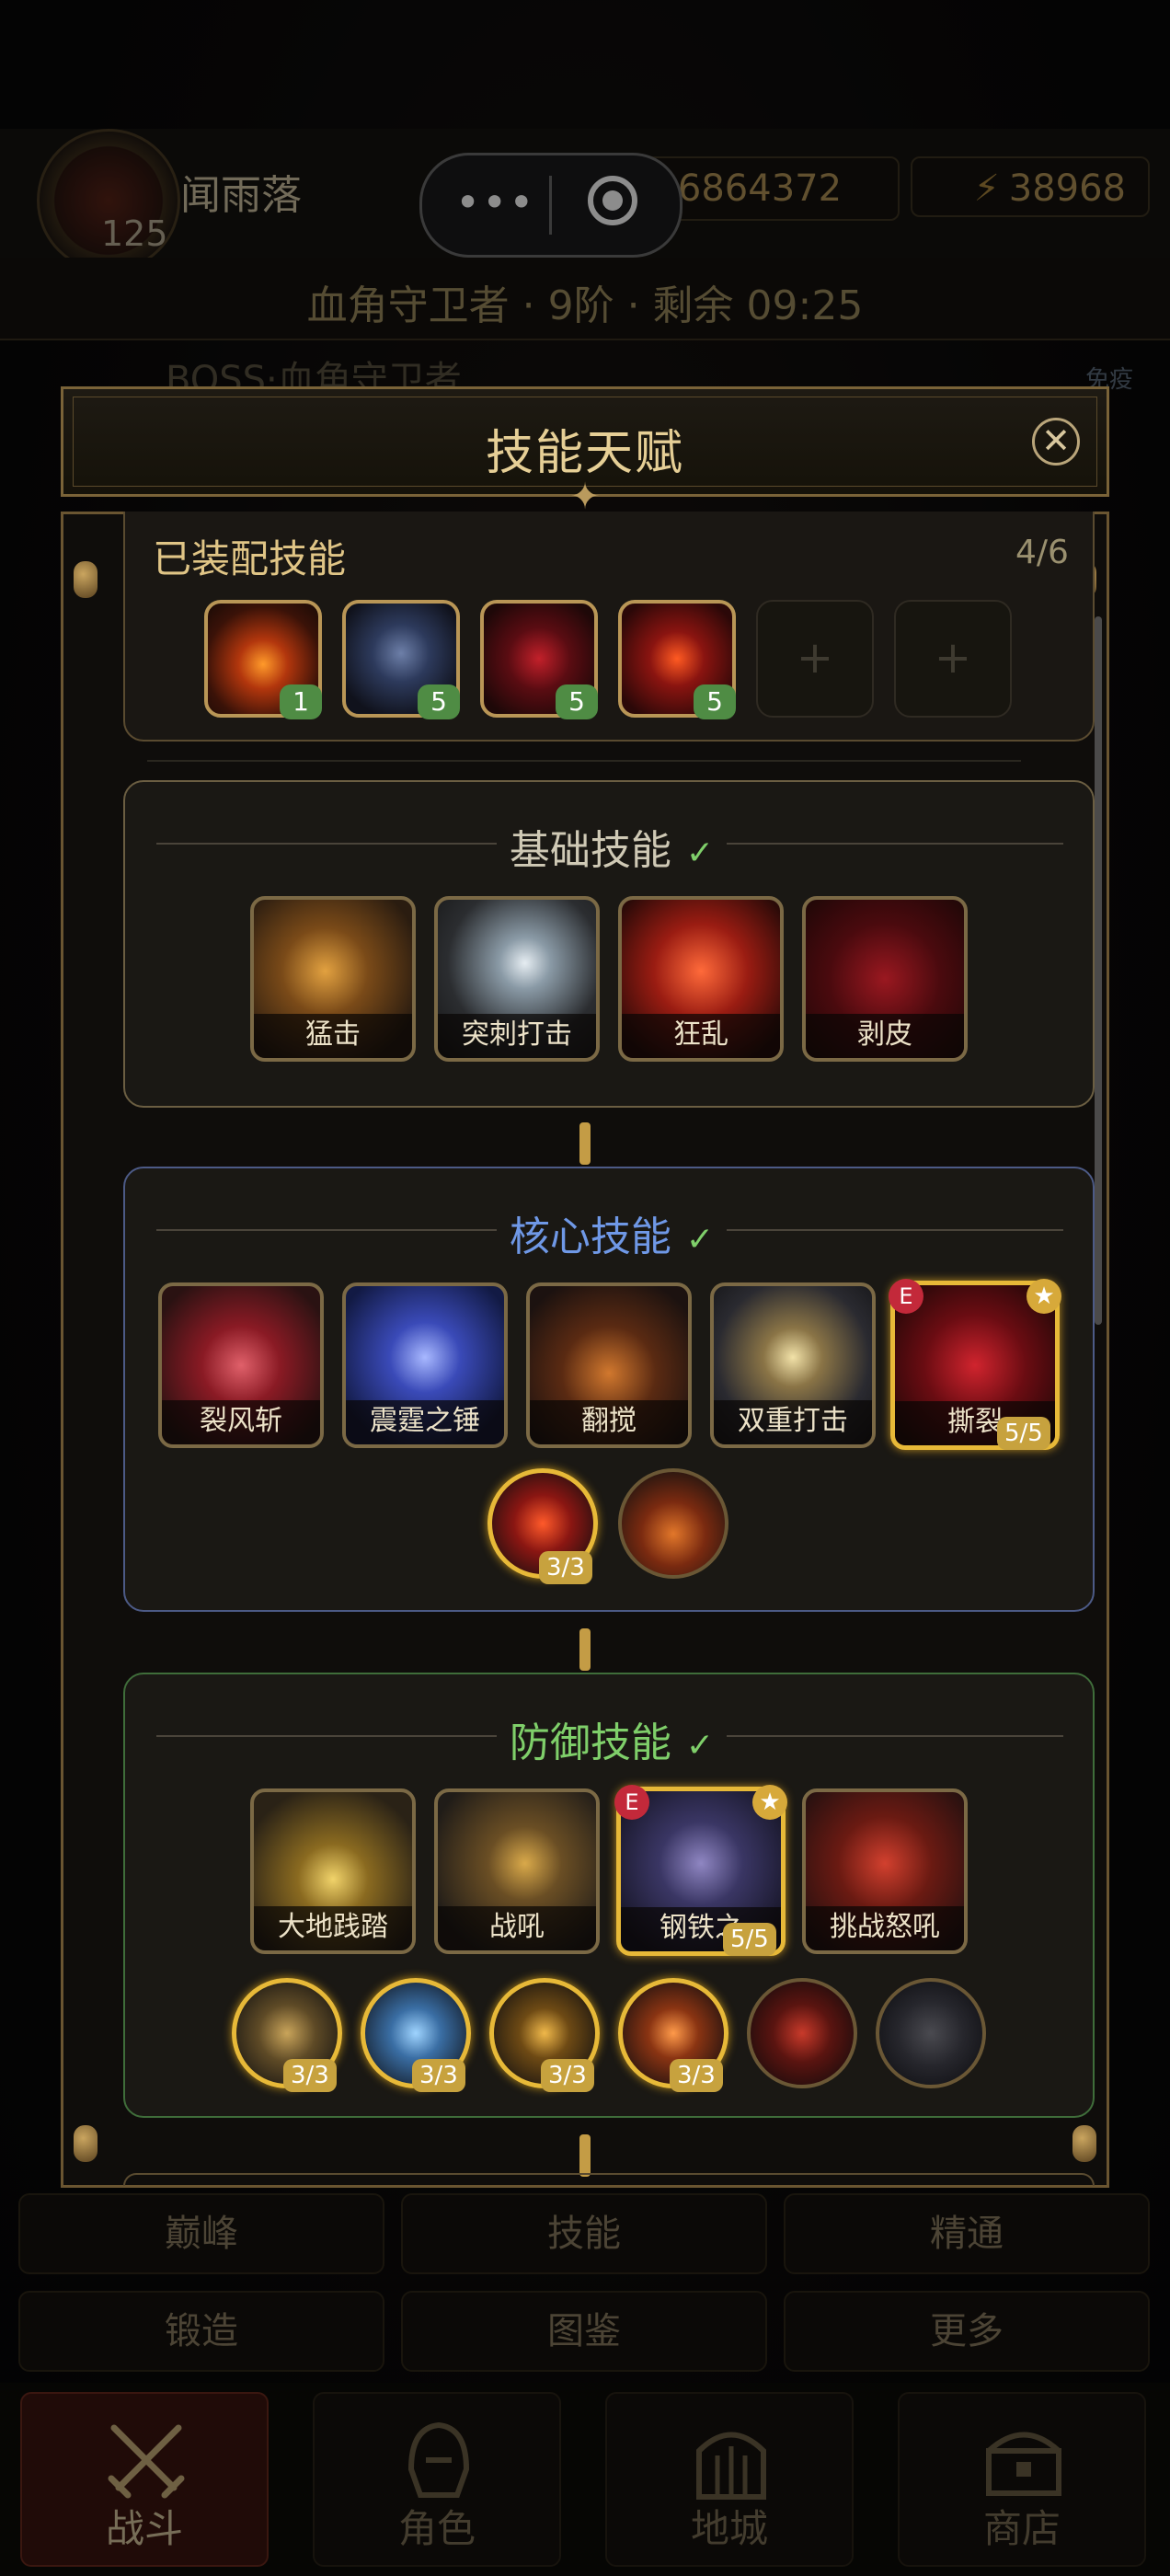 This screenshot has height=2576, width=1170. I want to click on skill-card-bash: 猛击, so click(333, 979).